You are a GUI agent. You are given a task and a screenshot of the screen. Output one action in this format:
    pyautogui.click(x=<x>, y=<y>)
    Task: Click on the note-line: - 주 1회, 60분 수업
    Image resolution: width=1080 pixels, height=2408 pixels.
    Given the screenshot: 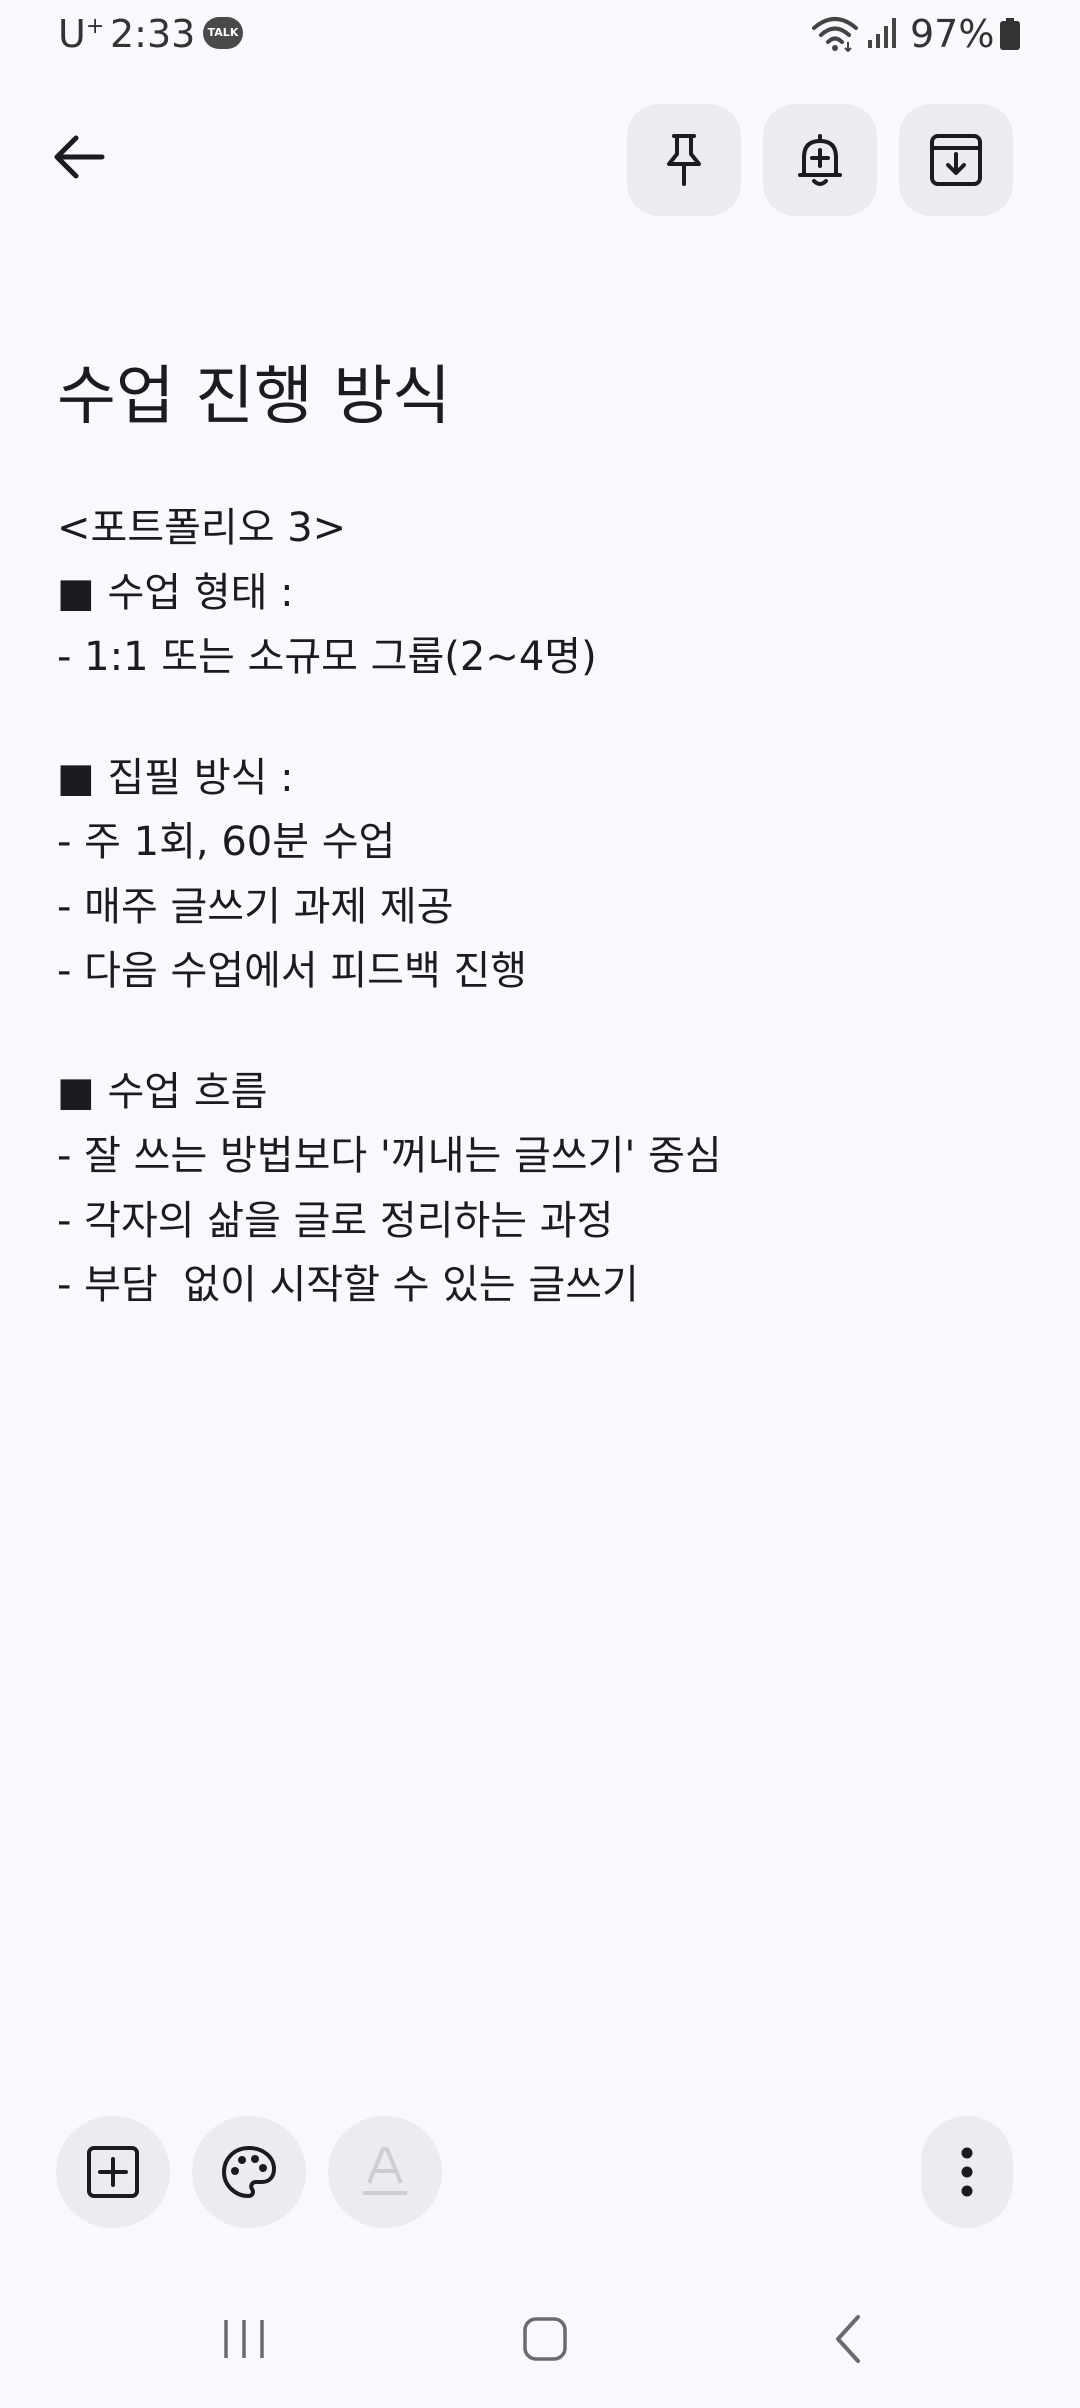 What is the action you would take?
    pyautogui.click(x=226, y=842)
    